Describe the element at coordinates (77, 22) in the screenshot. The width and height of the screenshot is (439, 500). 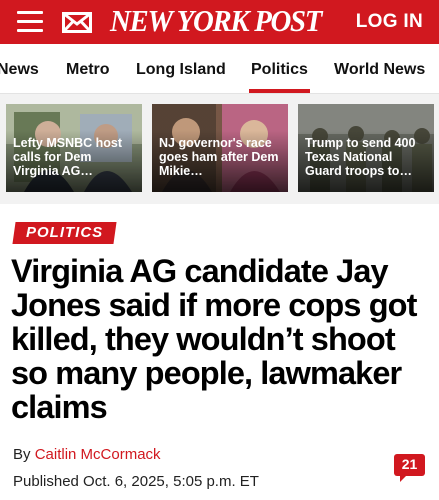
I see `mail-icon` at that location.